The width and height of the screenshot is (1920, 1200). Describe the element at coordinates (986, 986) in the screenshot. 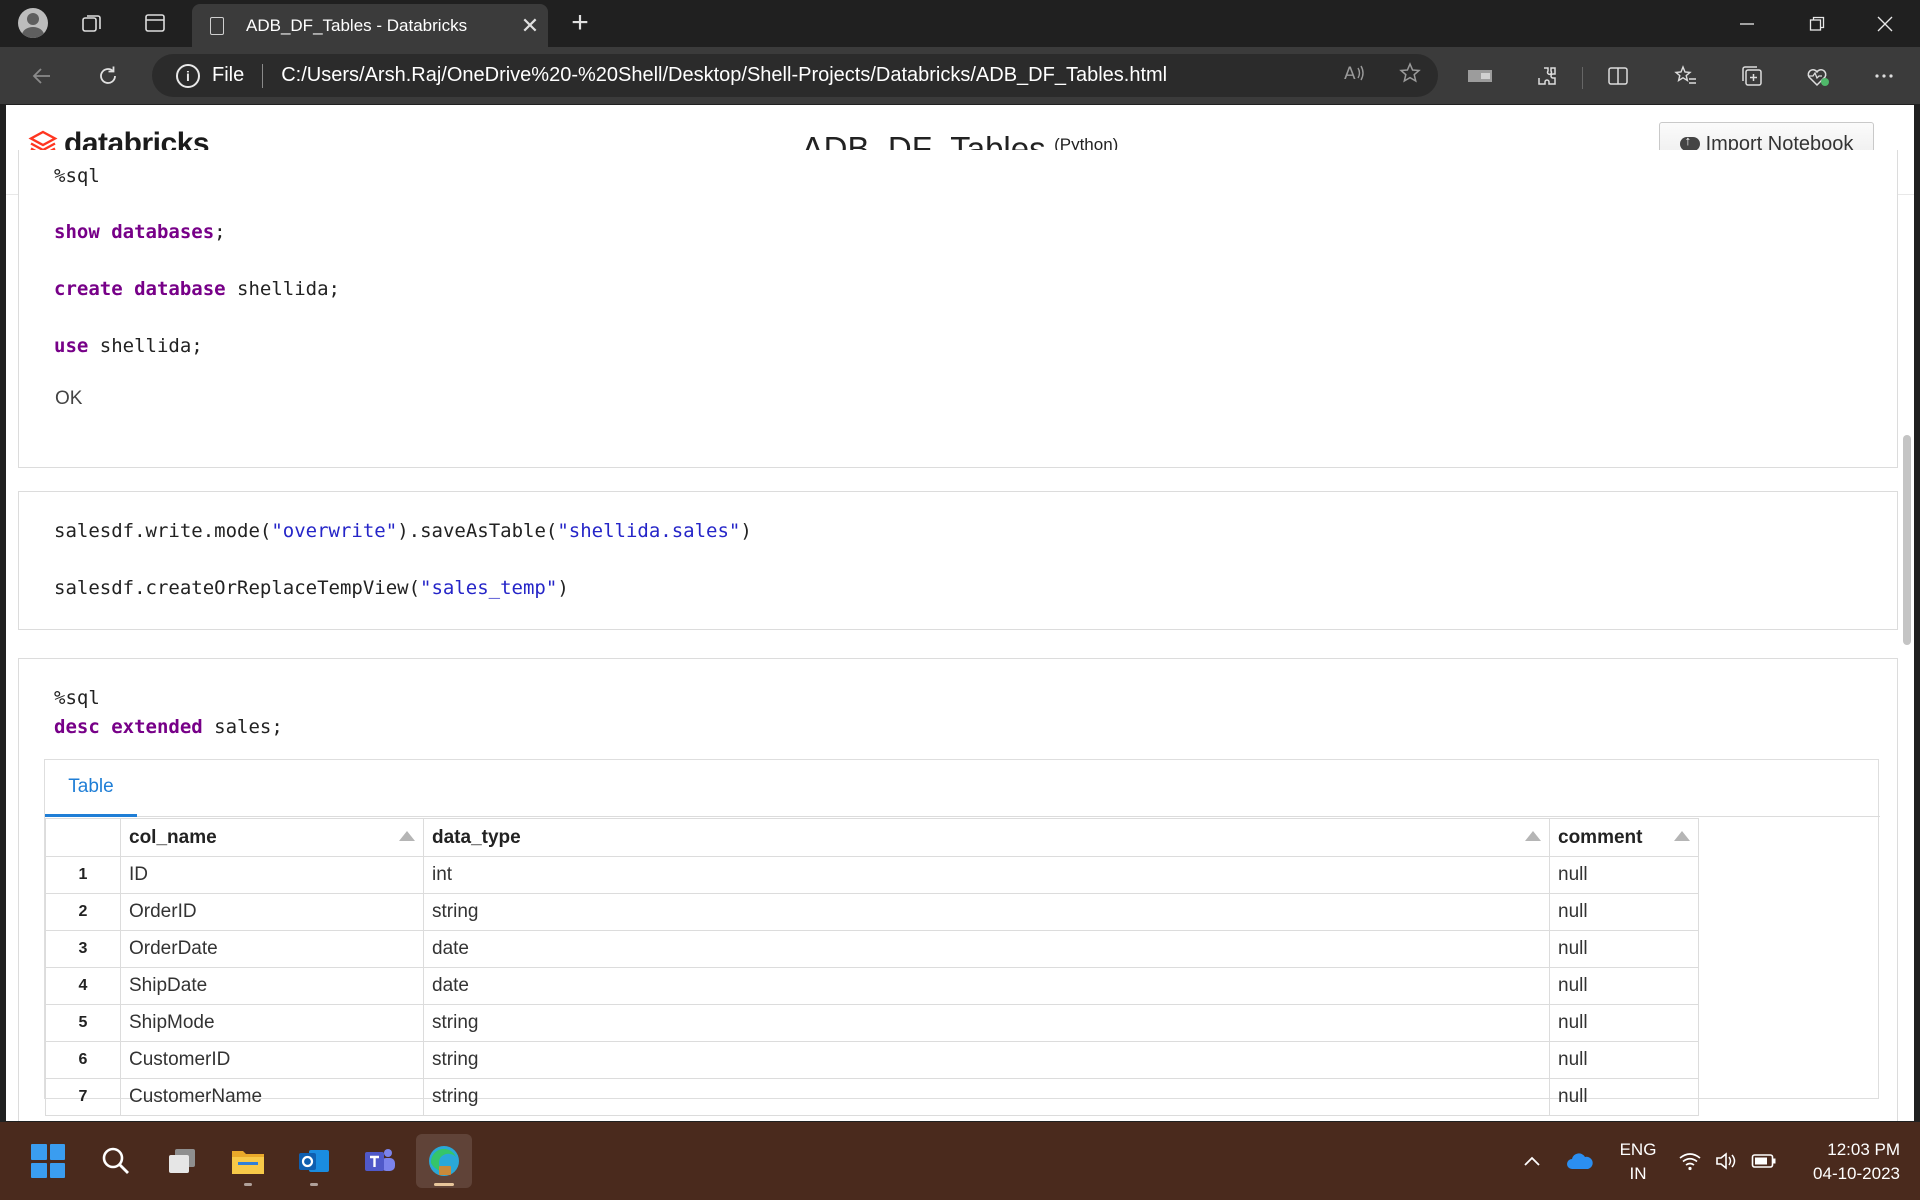

I see `cell-data-type: date` at that location.